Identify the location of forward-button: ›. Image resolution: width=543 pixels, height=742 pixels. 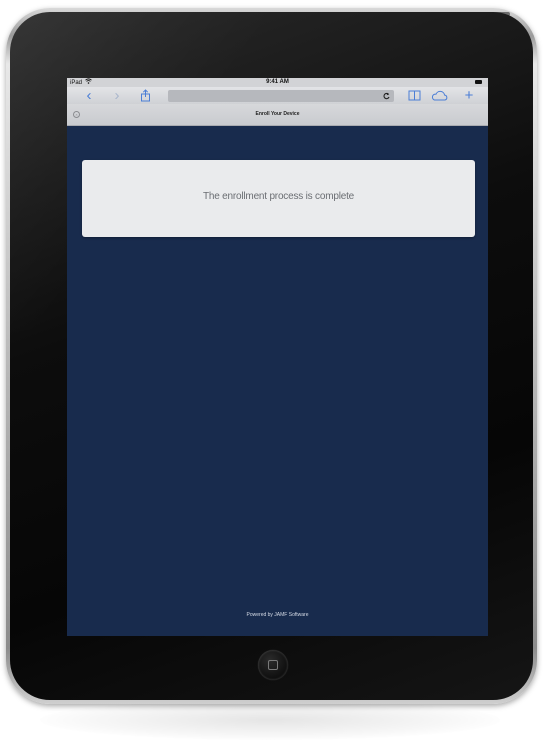
(117, 95).